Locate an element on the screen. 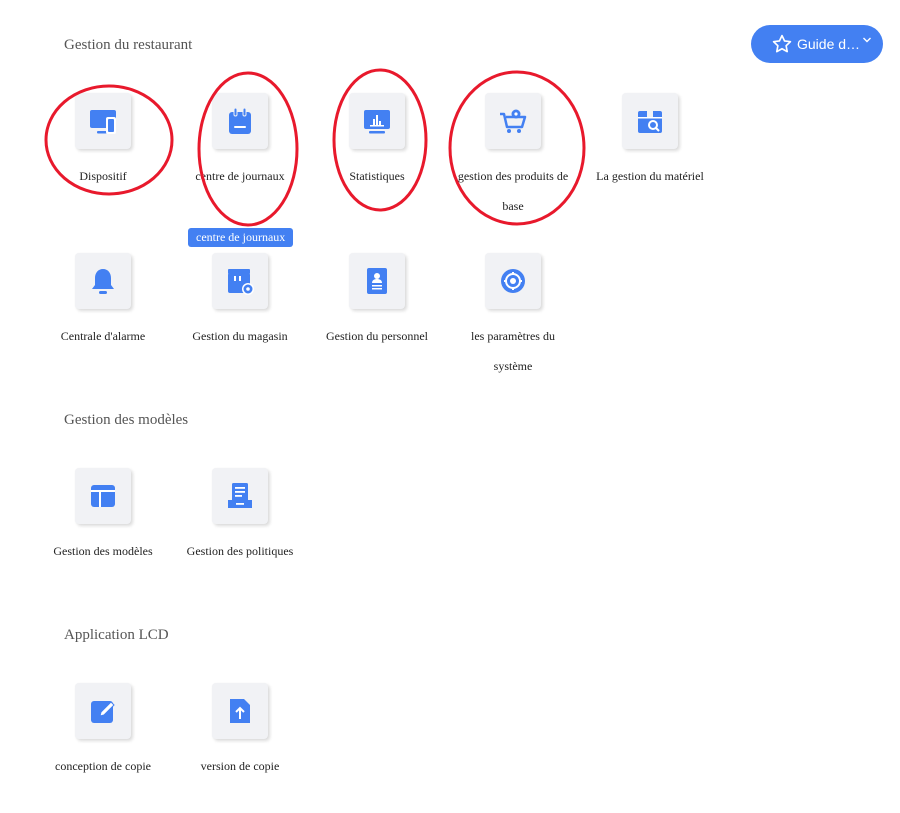 The height and width of the screenshot is (813, 900). star-icon is located at coordinates (782, 43).